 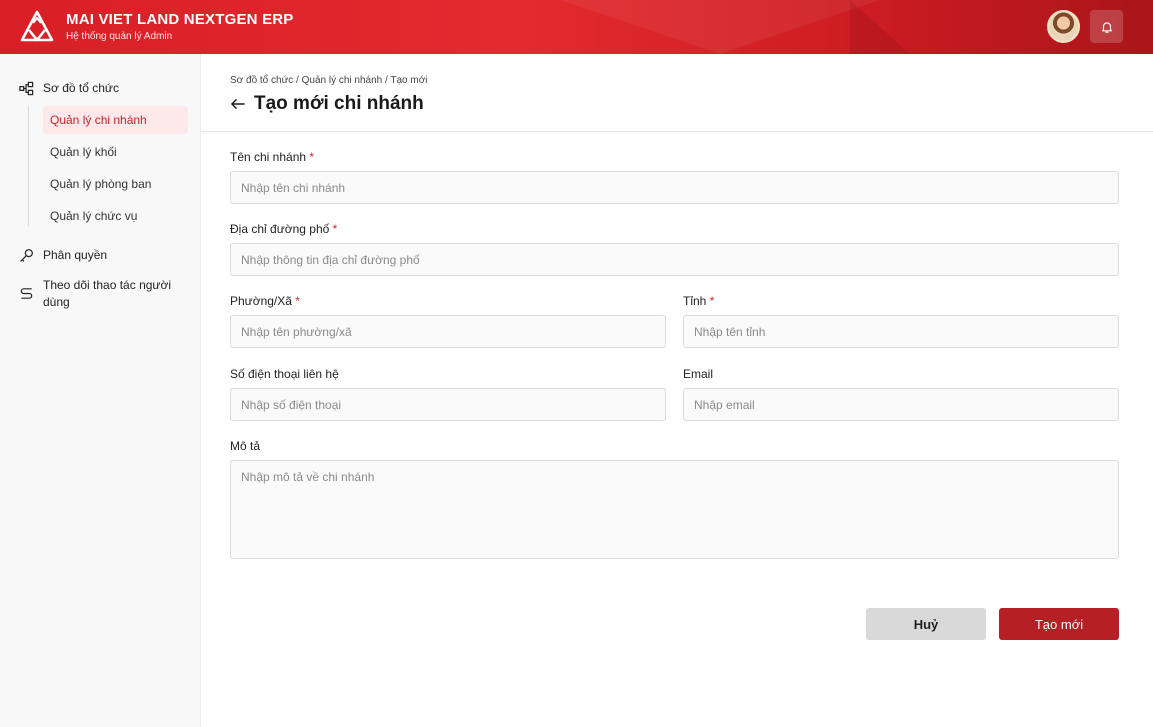 What do you see at coordinates (115, 216) in the screenshot?
I see `sidebar-item-position: Quản lý chức vụ` at bounding box center [115, 216].